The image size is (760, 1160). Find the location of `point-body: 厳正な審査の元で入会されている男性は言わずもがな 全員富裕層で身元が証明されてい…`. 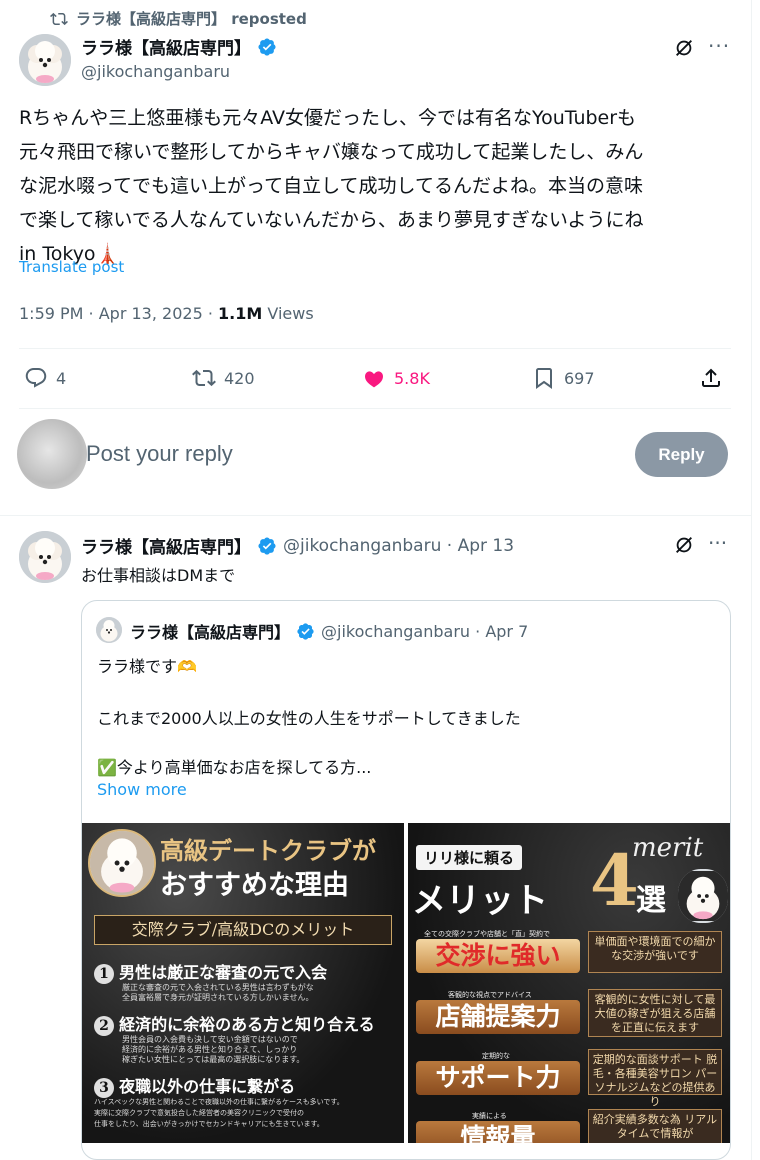

point-body: 厳正な審査の元で入会されている男性は言わずもがな 全員富裕層で身元が証明されてい… is located at coordinates (218, 993).